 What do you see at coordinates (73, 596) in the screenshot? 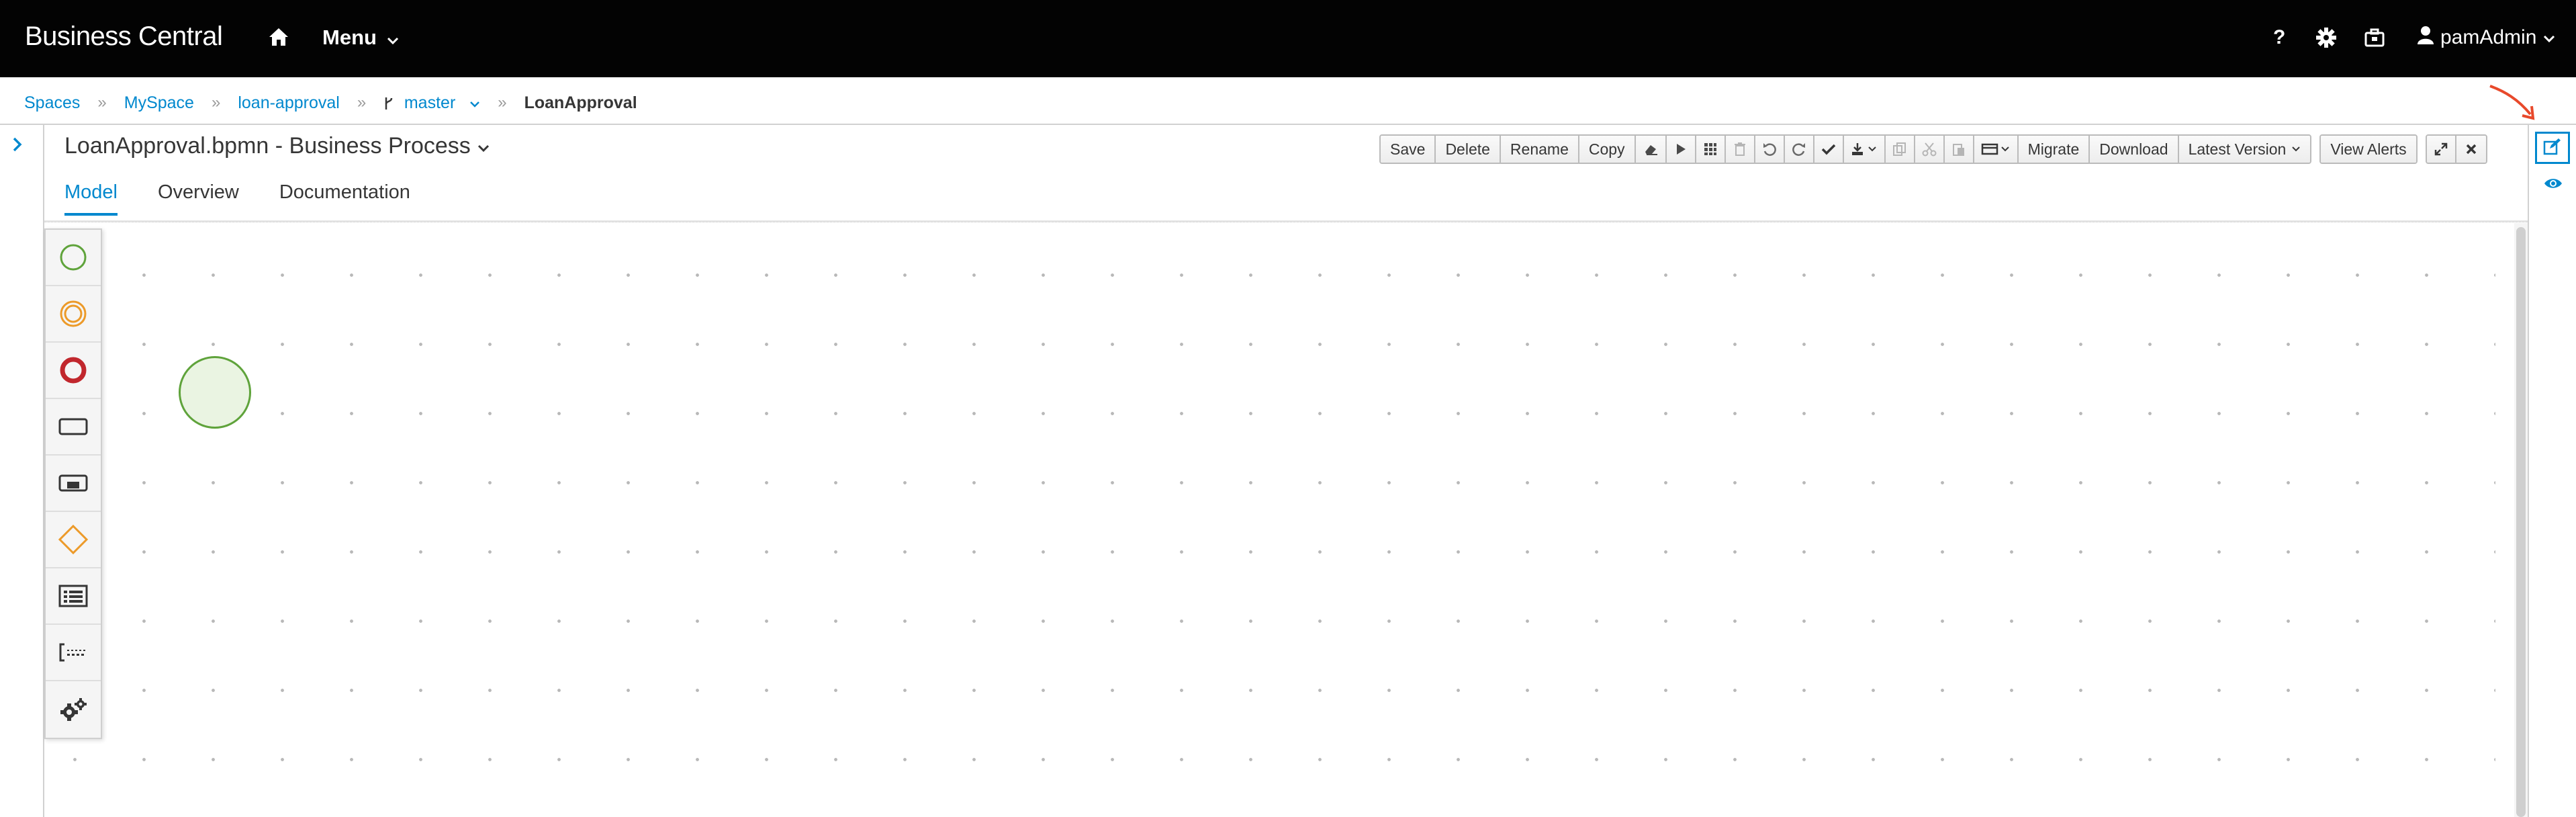
I see `lane-icon` at bounding box center [73, 596].